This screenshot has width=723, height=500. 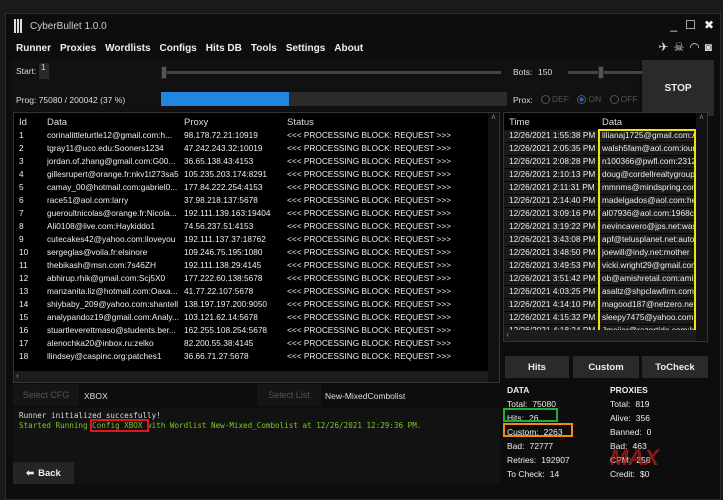 I want to click on tab-custom: Custom, so click(x=606, y=367).